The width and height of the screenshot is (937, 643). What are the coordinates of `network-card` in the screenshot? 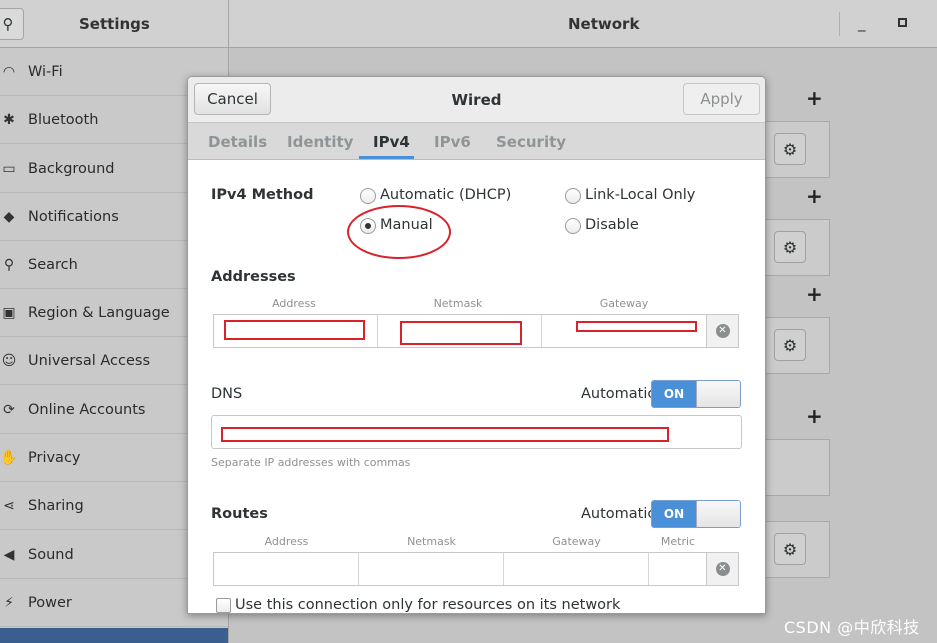 It's located at (797, 467).